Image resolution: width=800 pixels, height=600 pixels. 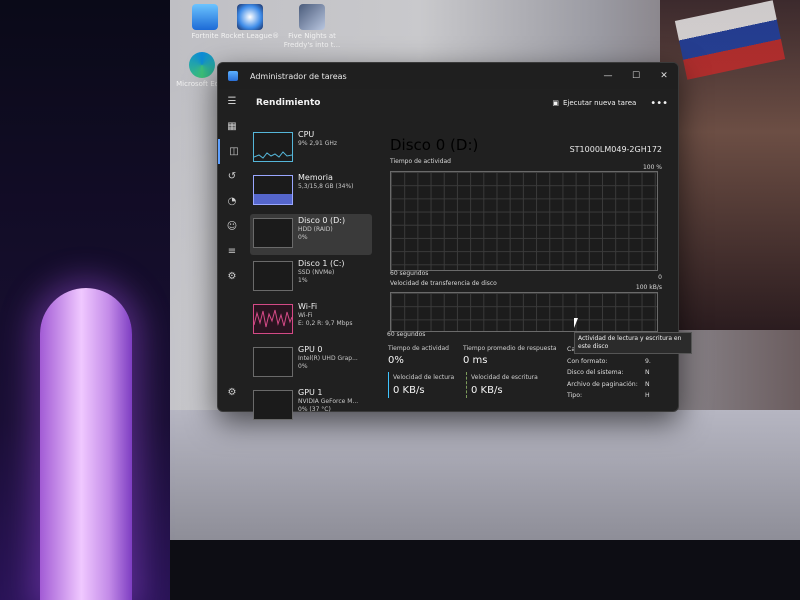 I want to click on startup-icon: ◔, so click(x=232, y=201).